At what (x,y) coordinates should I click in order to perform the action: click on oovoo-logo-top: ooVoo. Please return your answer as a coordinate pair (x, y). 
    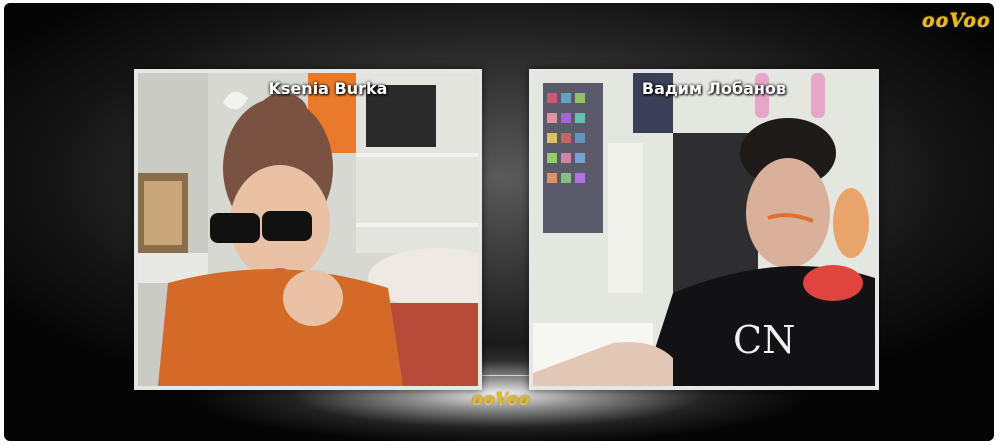
    Looking at the image, I should click on (956, 20).